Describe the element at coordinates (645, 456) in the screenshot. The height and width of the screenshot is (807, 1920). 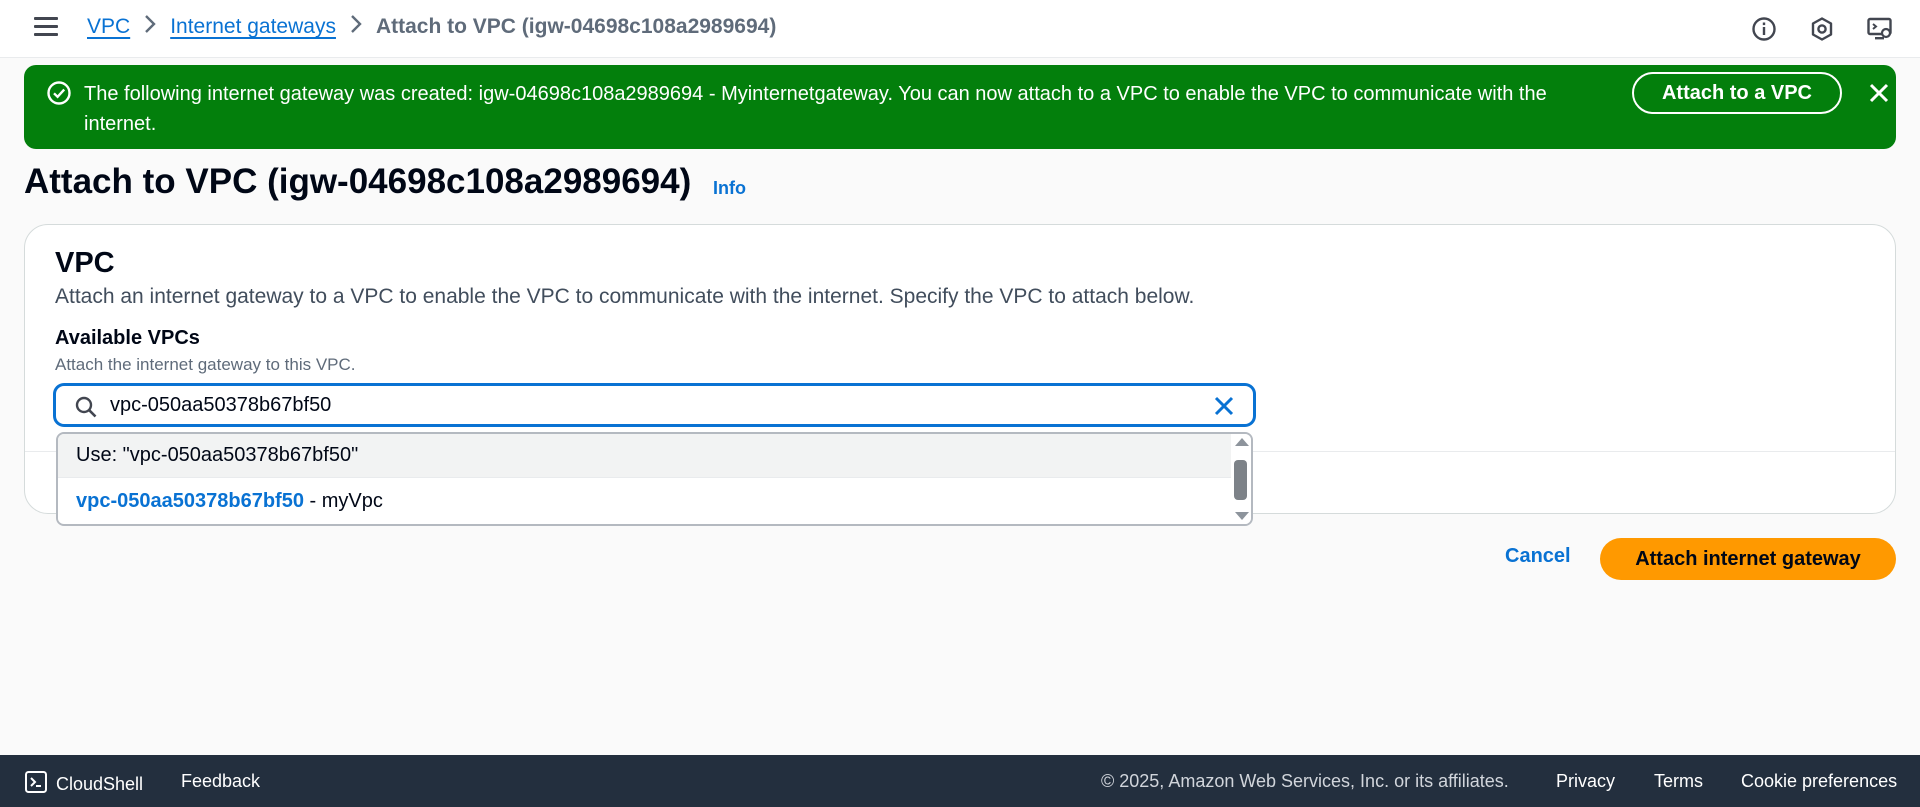
I see `dropdown-use-option: Use: "vpc-050aa50378b67bf50"` at that location.